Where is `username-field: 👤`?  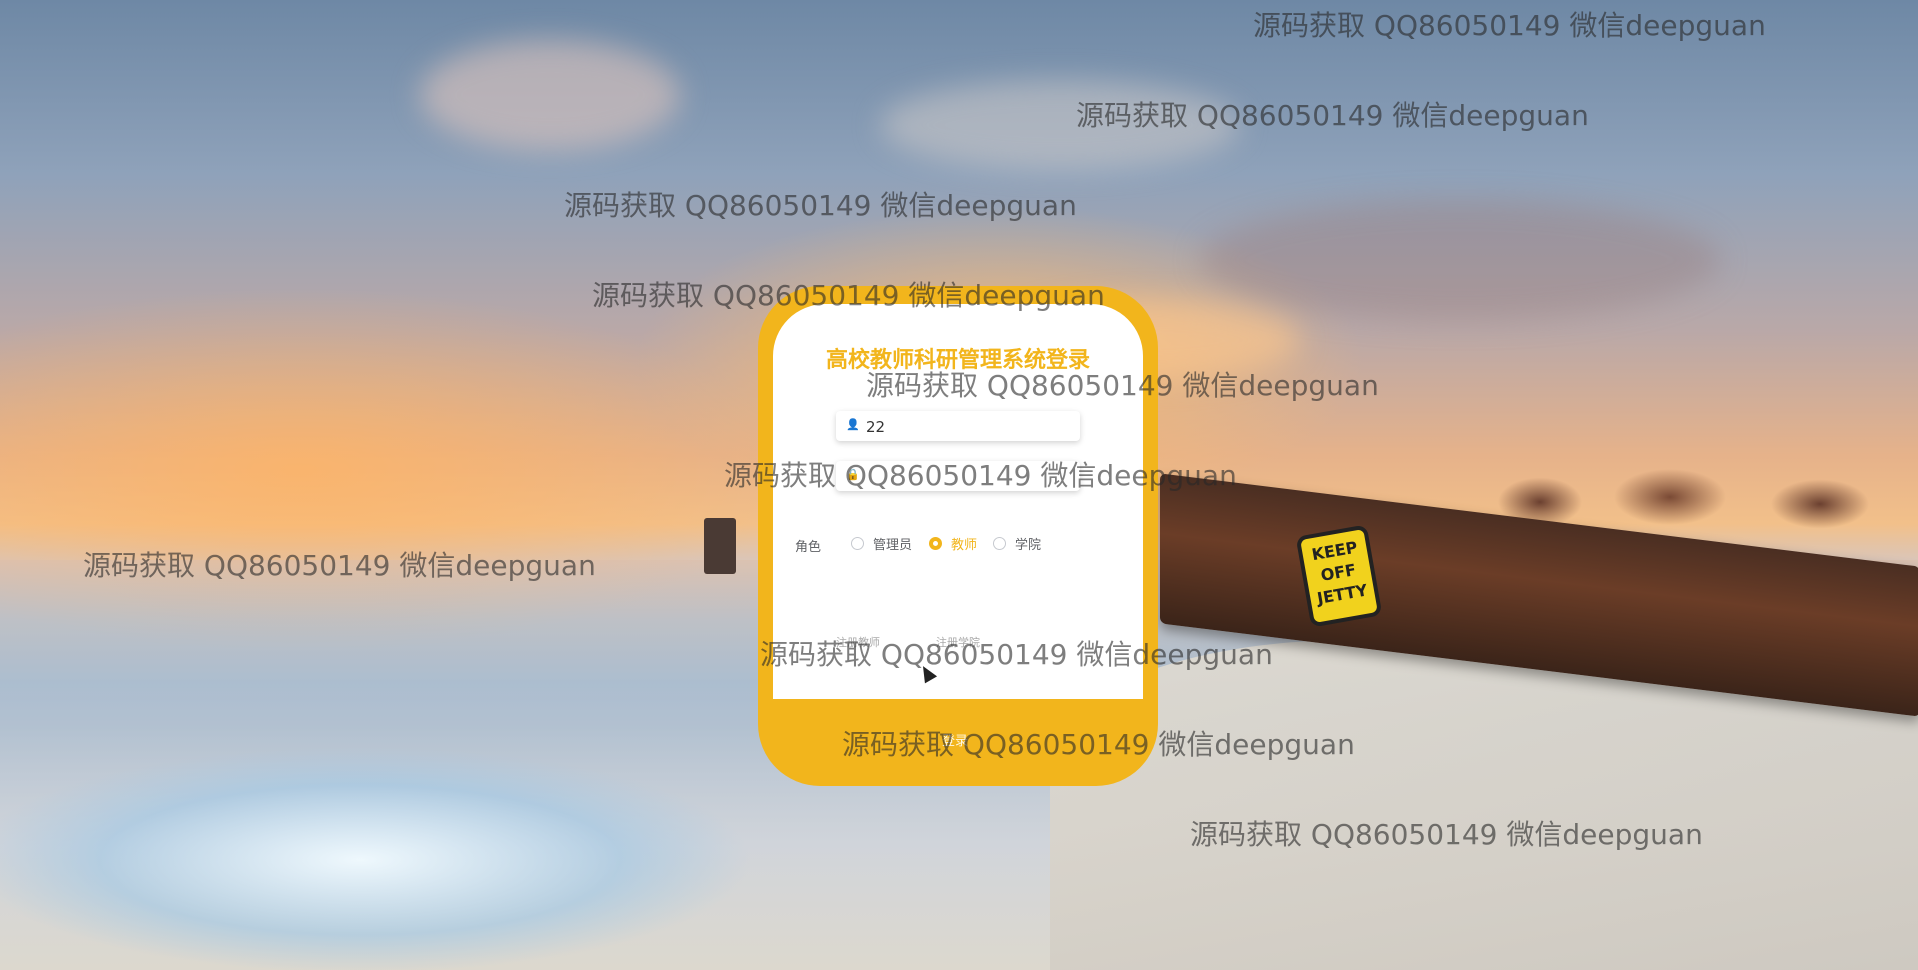
username-field: 👤 is located at coordinates (958, 426).